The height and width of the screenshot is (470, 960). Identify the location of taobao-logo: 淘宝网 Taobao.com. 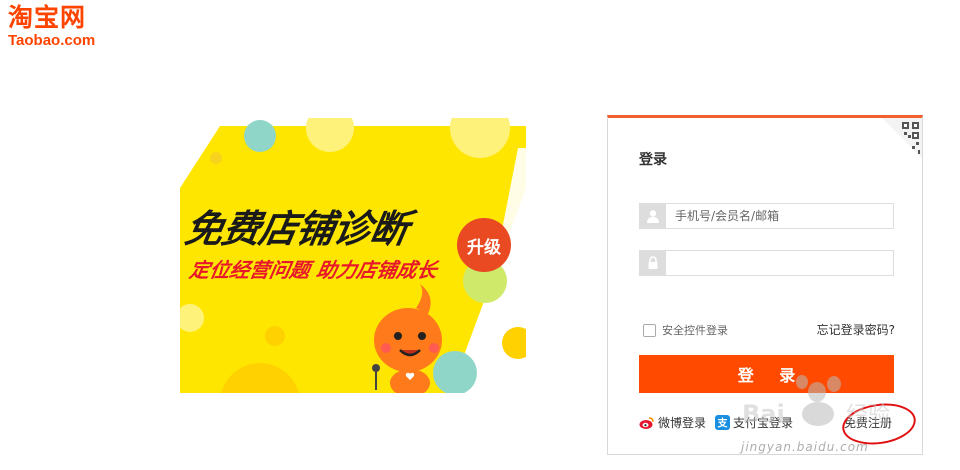
(63, 29).